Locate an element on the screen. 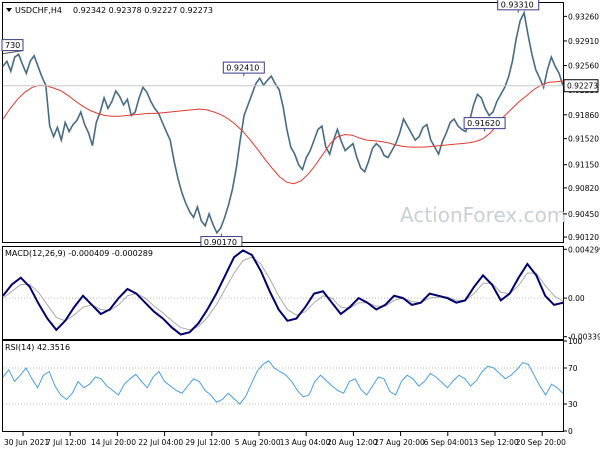 The image size is (600, 450). price-tick-label: 0.91520 is located at coordinates (583, 139).